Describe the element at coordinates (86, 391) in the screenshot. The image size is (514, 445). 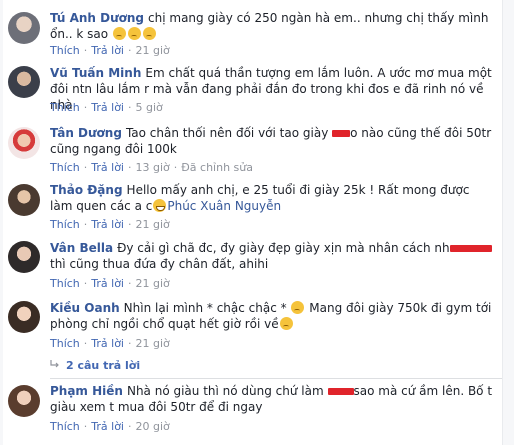
I see `comment-author: Phạm Hiền` at that location.